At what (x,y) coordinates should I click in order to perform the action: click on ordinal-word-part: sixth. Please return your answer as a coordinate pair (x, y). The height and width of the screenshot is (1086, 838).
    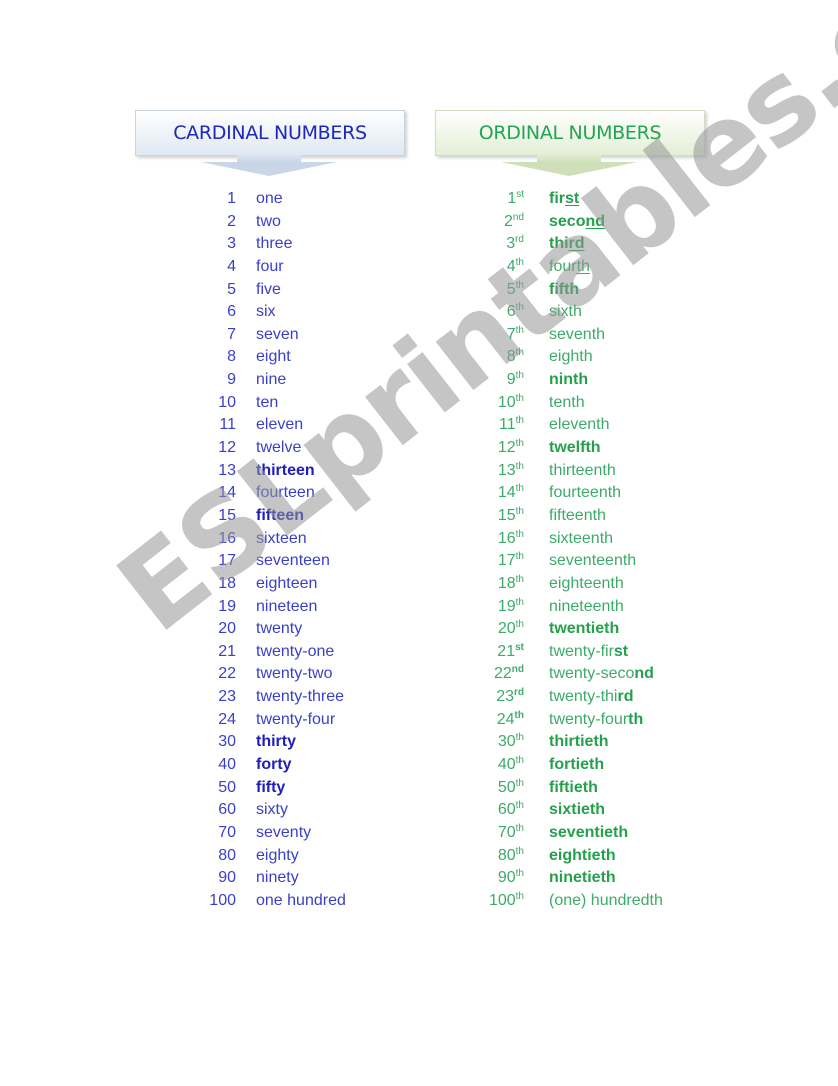
    Looking at the image, I should click on (565, 312).